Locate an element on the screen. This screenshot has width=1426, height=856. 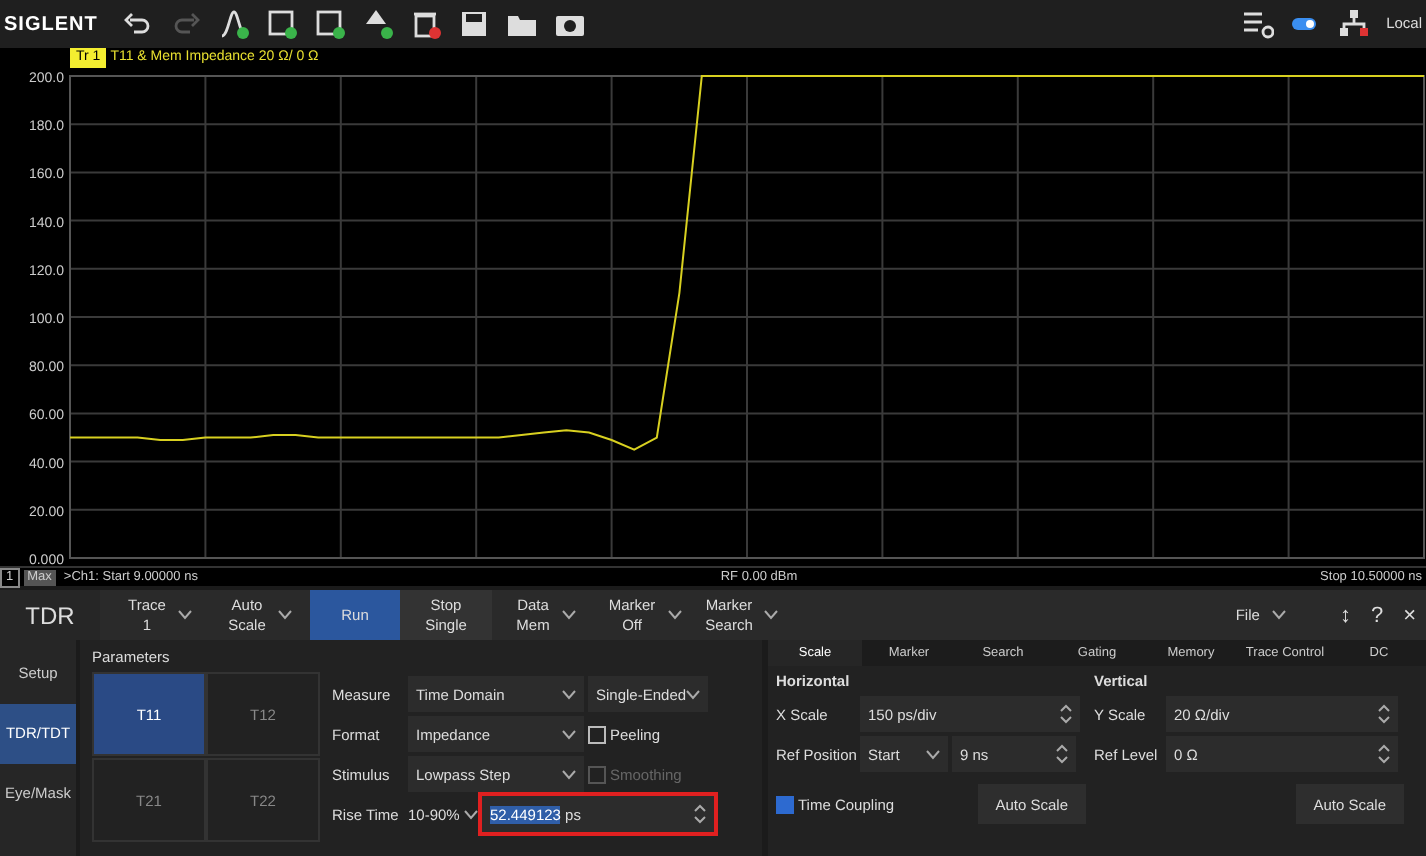
window-control: ↕ is located at coordinates (1345, 615).